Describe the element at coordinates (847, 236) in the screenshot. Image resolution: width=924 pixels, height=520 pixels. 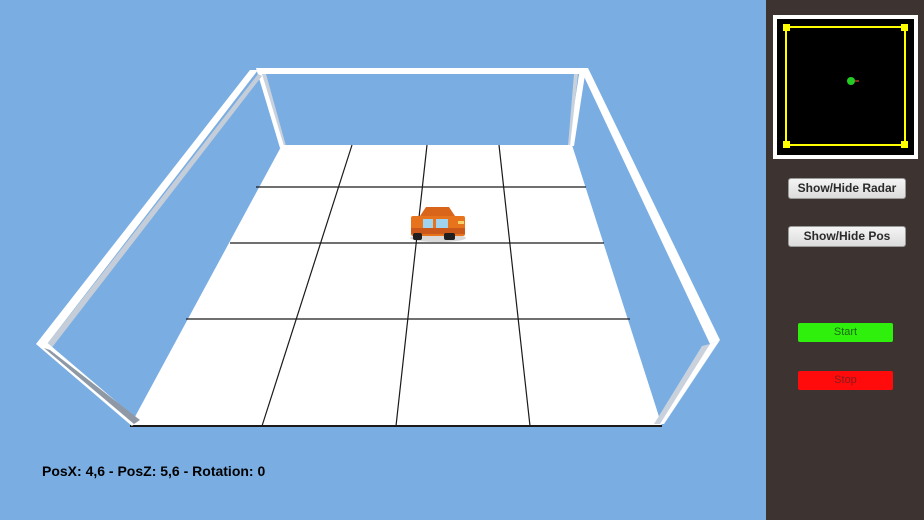
I see `toggle-position-button: Show/Hide Pos` at that location.